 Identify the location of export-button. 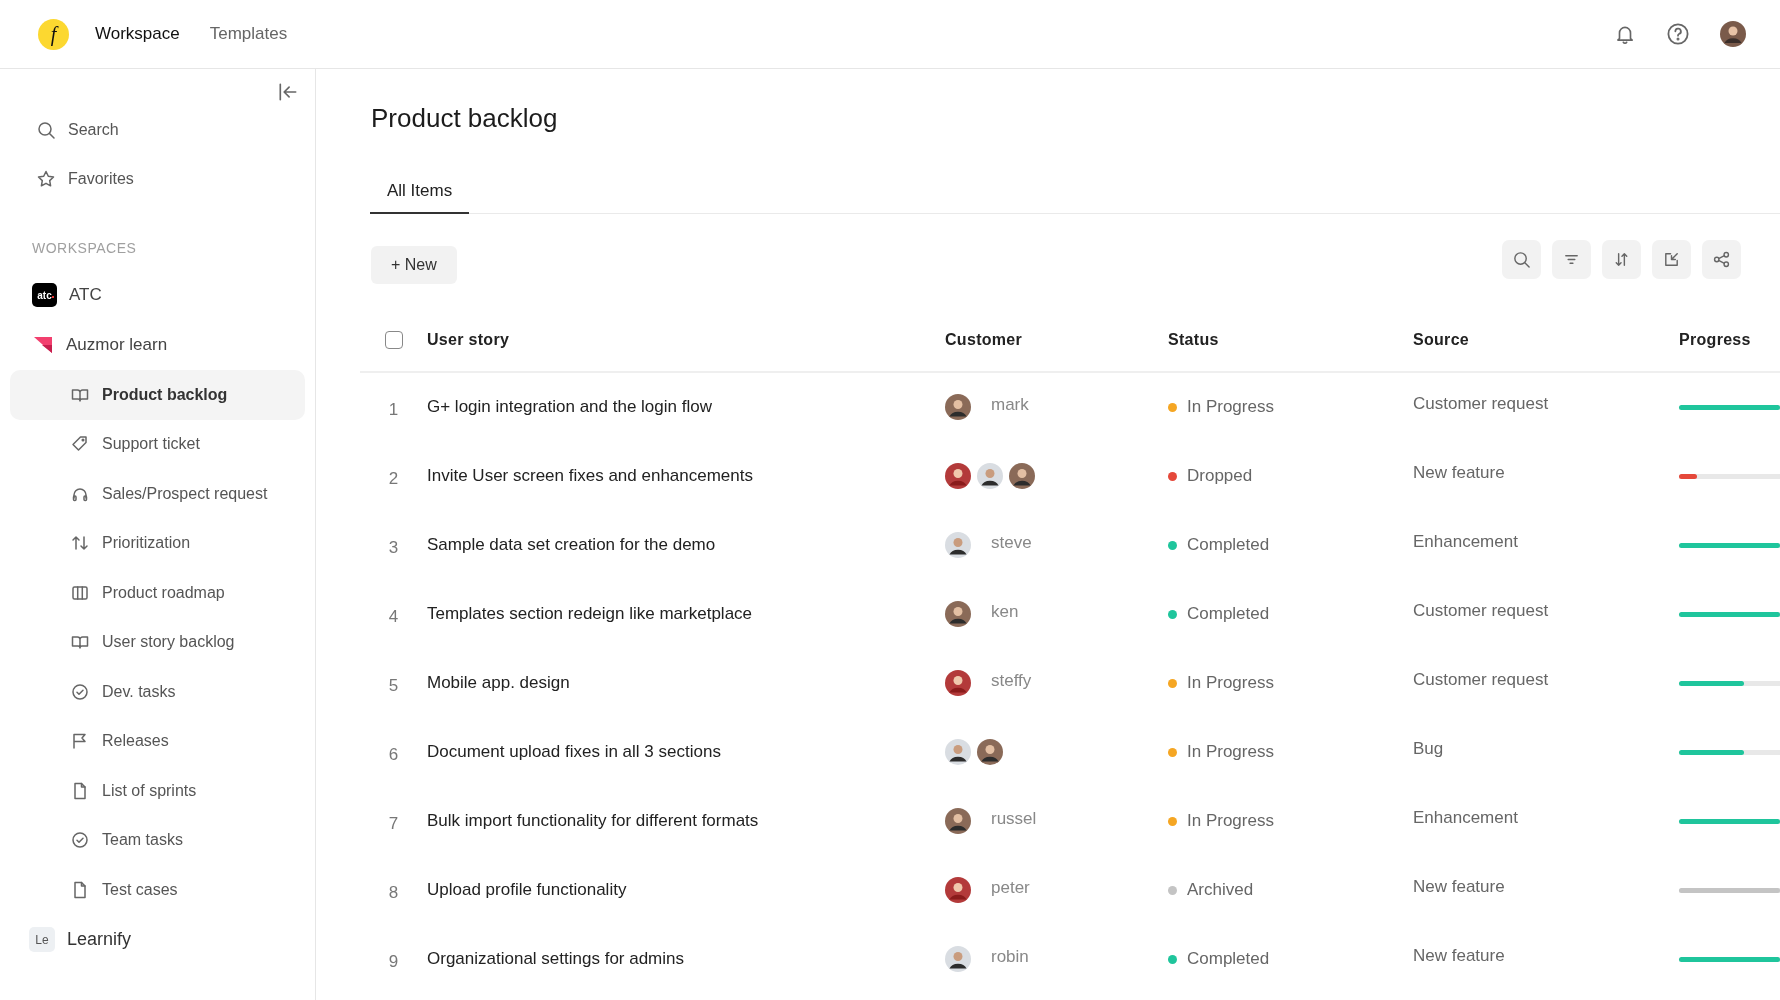
(1671, 259).